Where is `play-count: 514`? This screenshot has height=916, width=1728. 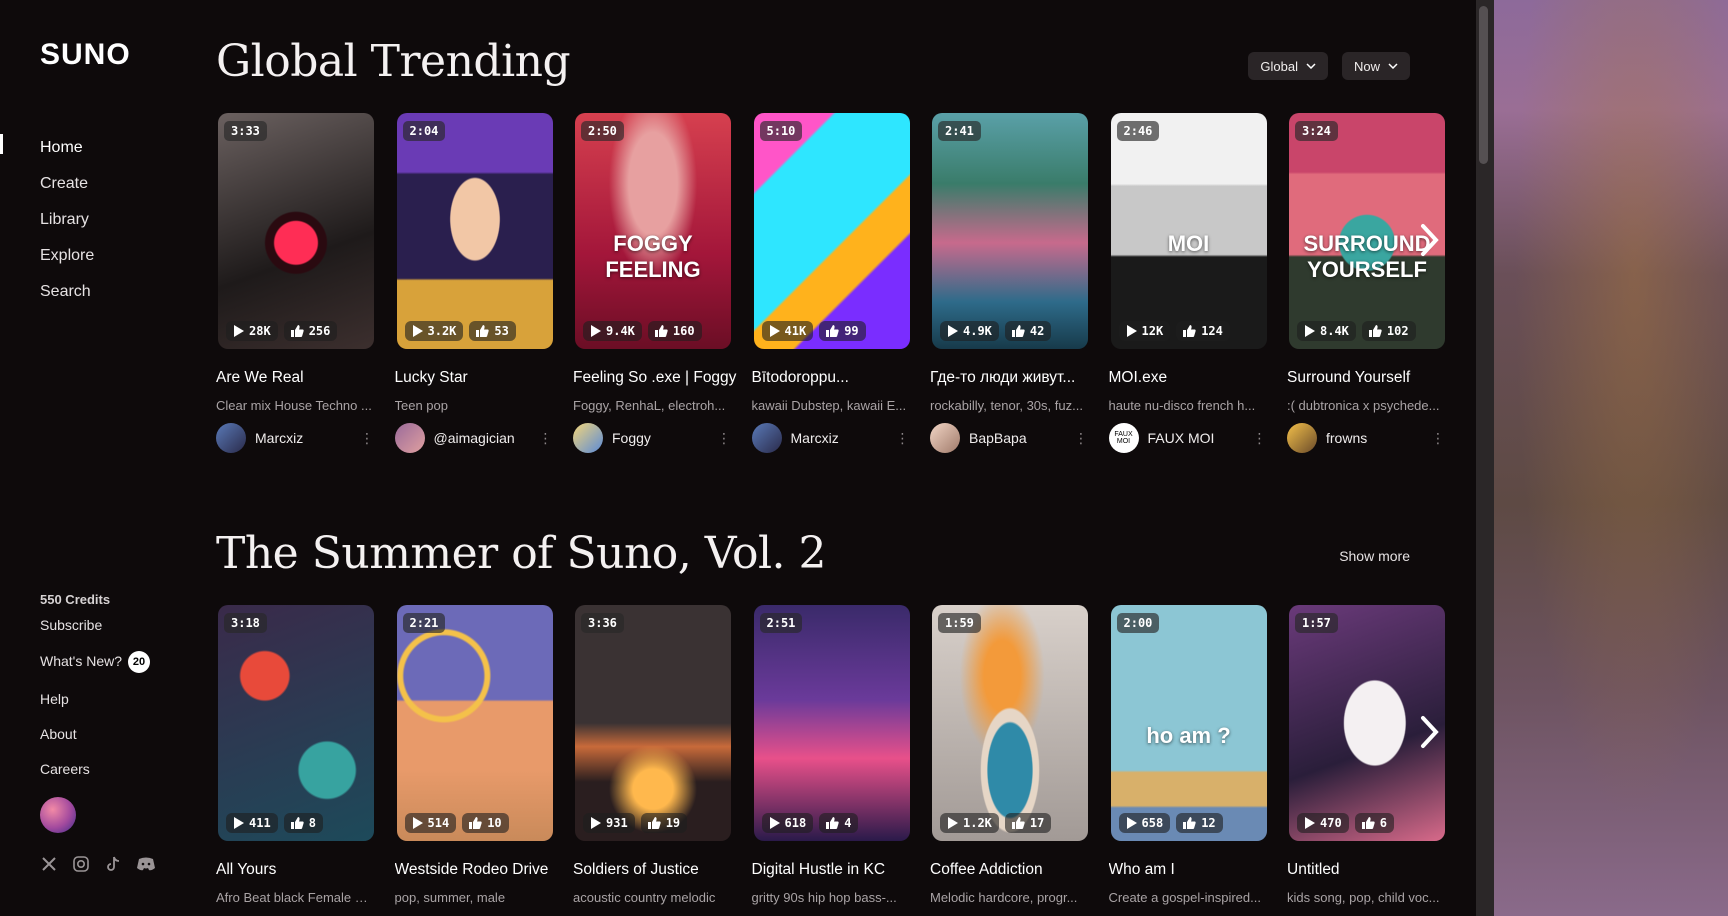 play-count: 514 is located at coordinates (430, 823).